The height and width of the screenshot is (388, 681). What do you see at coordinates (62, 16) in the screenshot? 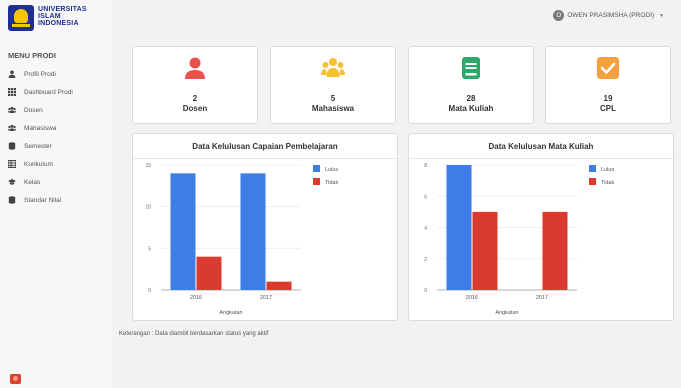
I see `logo-text: UNIVERSITAS ISLAM INDONESIA` at bounding box center [62, 16].